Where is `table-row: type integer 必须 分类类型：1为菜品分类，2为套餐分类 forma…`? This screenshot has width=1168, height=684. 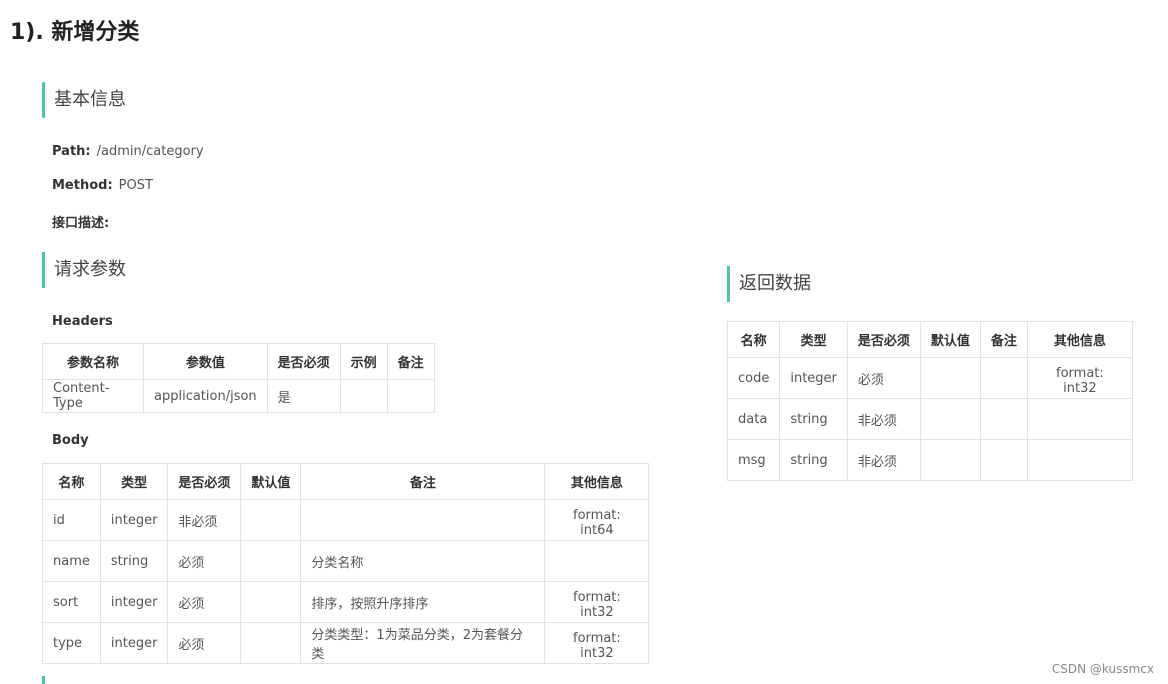 table-row: type integer 必须 分类类型：1为菜品分类，2为套餐分类 forma… is located at coordinates (346, 643).